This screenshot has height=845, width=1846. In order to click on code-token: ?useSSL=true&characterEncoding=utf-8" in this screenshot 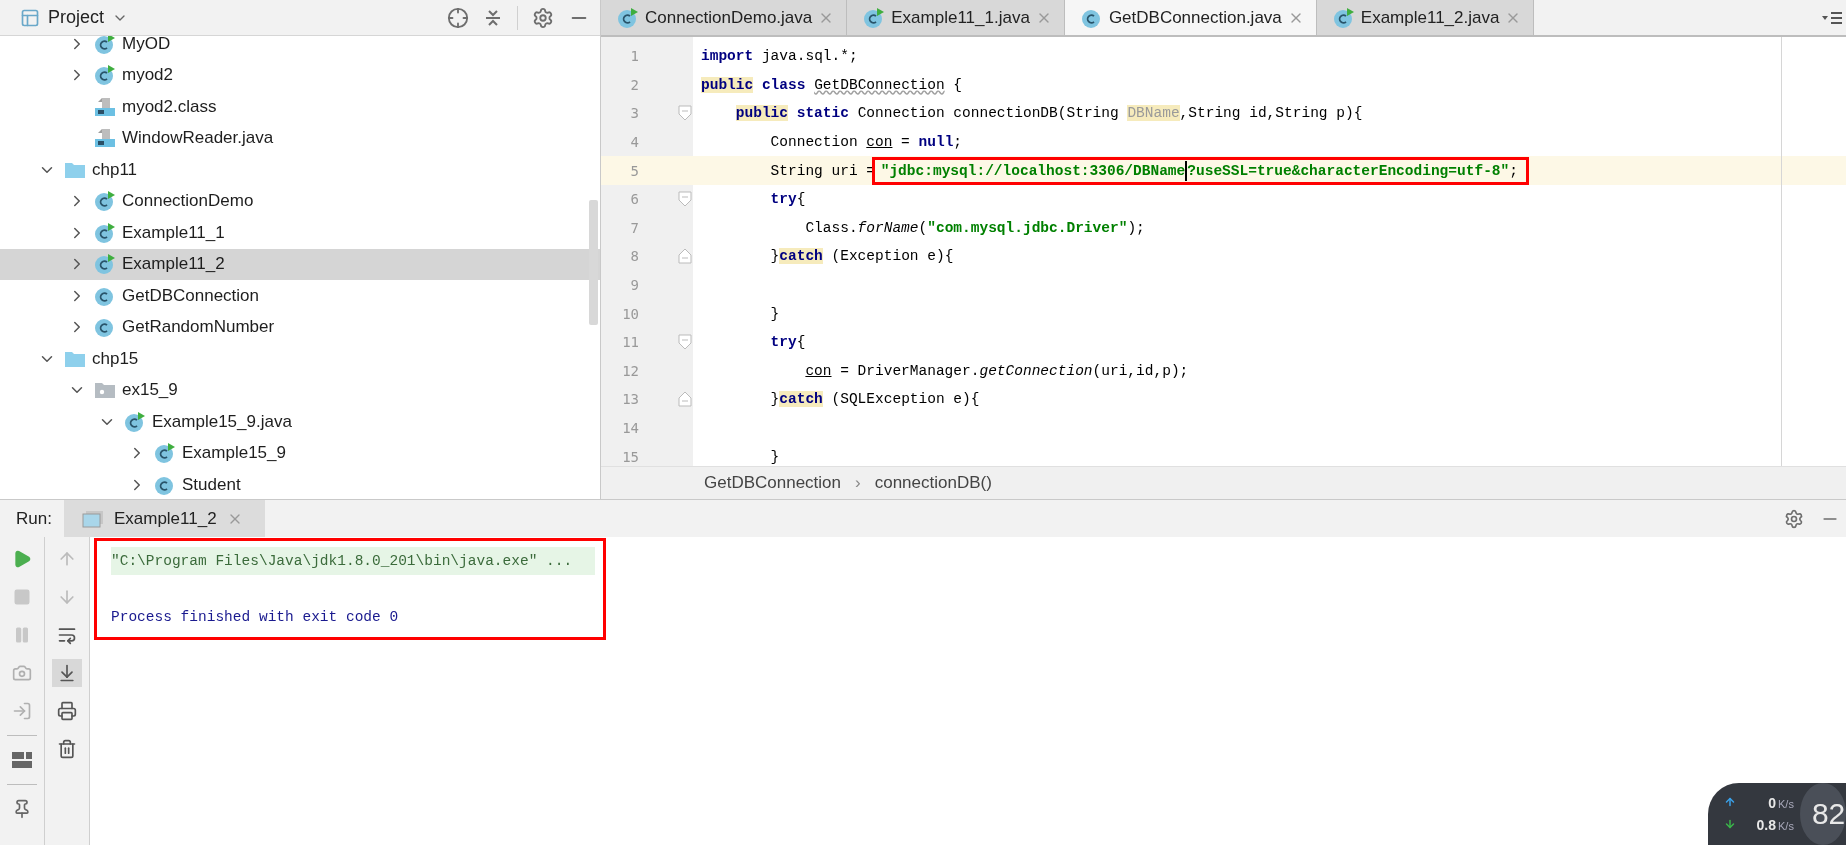, I will do `click(1348, 170)`.